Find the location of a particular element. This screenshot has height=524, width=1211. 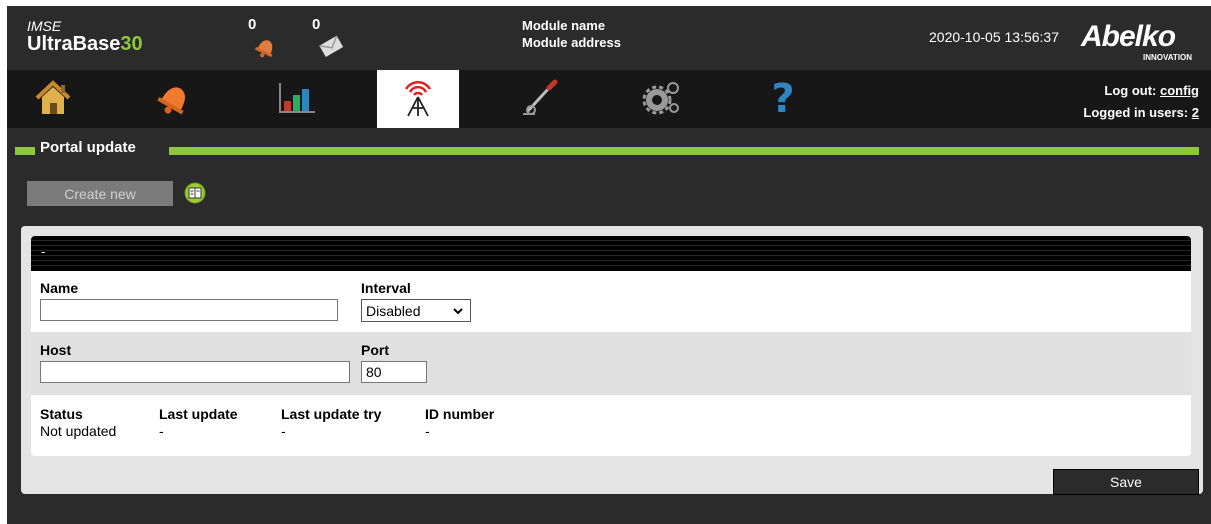

port-input is located at coordinates (394, 372).